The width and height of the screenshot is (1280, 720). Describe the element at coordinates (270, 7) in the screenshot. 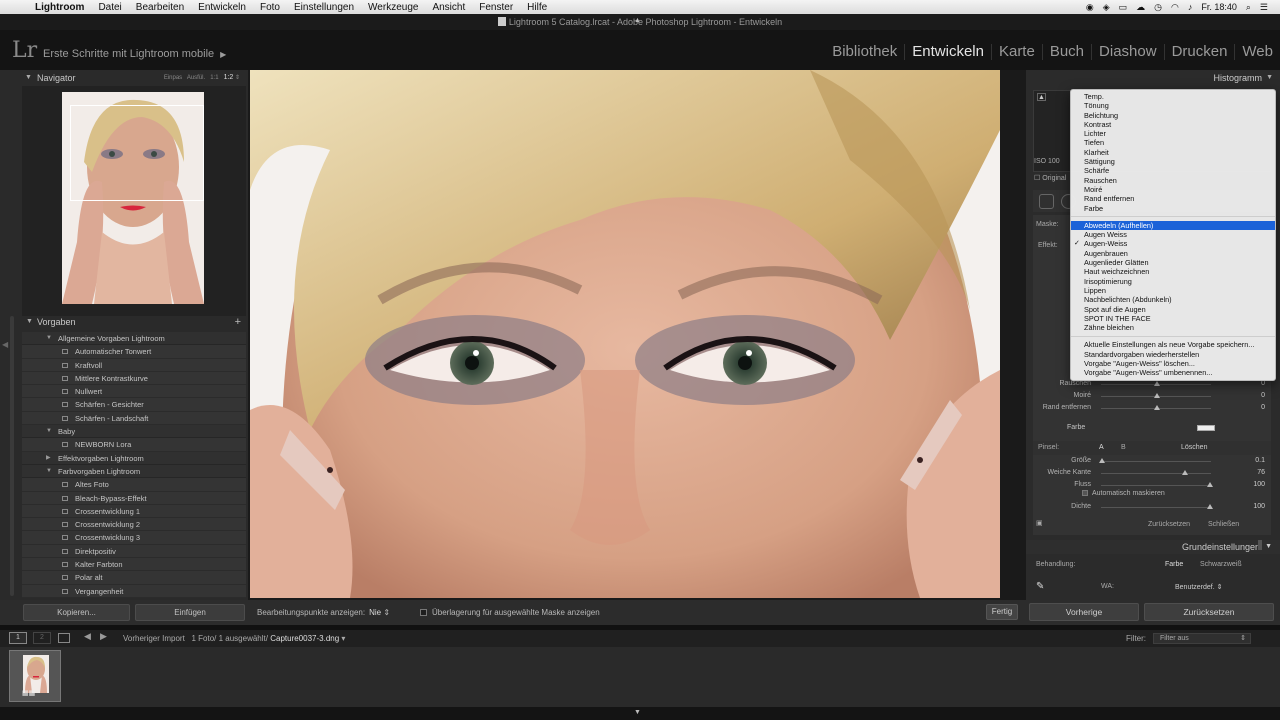

I see `menu-foto: Foto` at that location.